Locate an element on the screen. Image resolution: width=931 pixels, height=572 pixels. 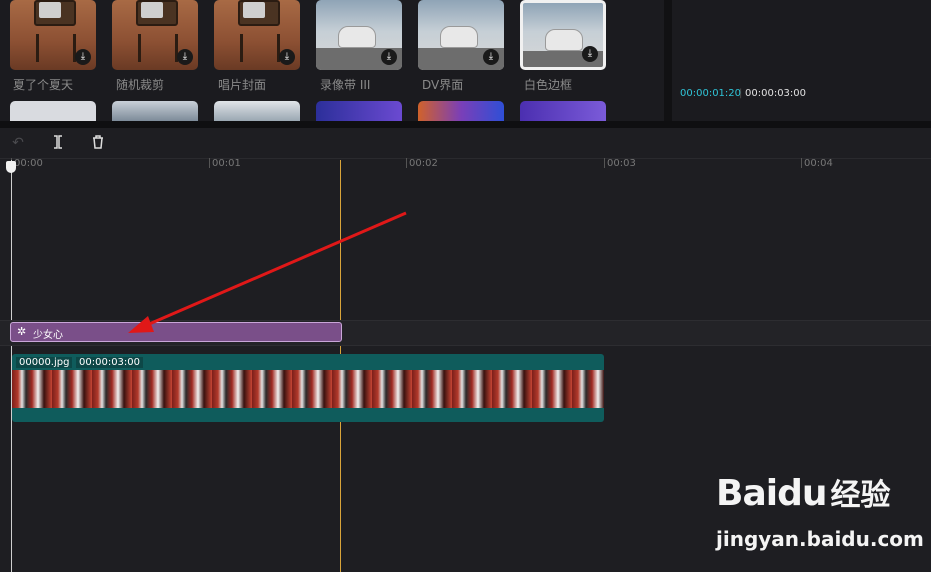
baidu-logo: Baidu 经验 is located at coordinates (803, 493).